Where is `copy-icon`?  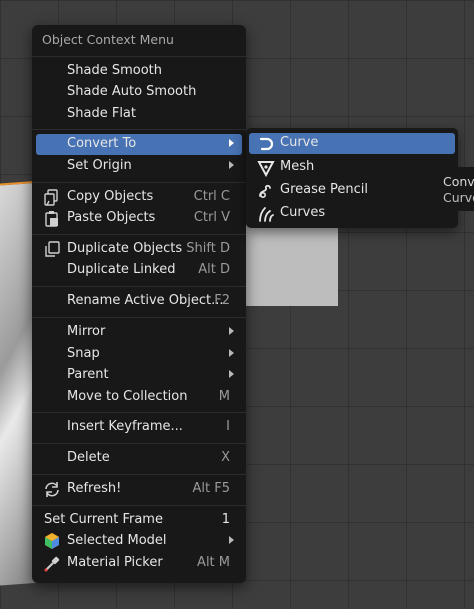 copy-icon is located at coordinates (52, 197).